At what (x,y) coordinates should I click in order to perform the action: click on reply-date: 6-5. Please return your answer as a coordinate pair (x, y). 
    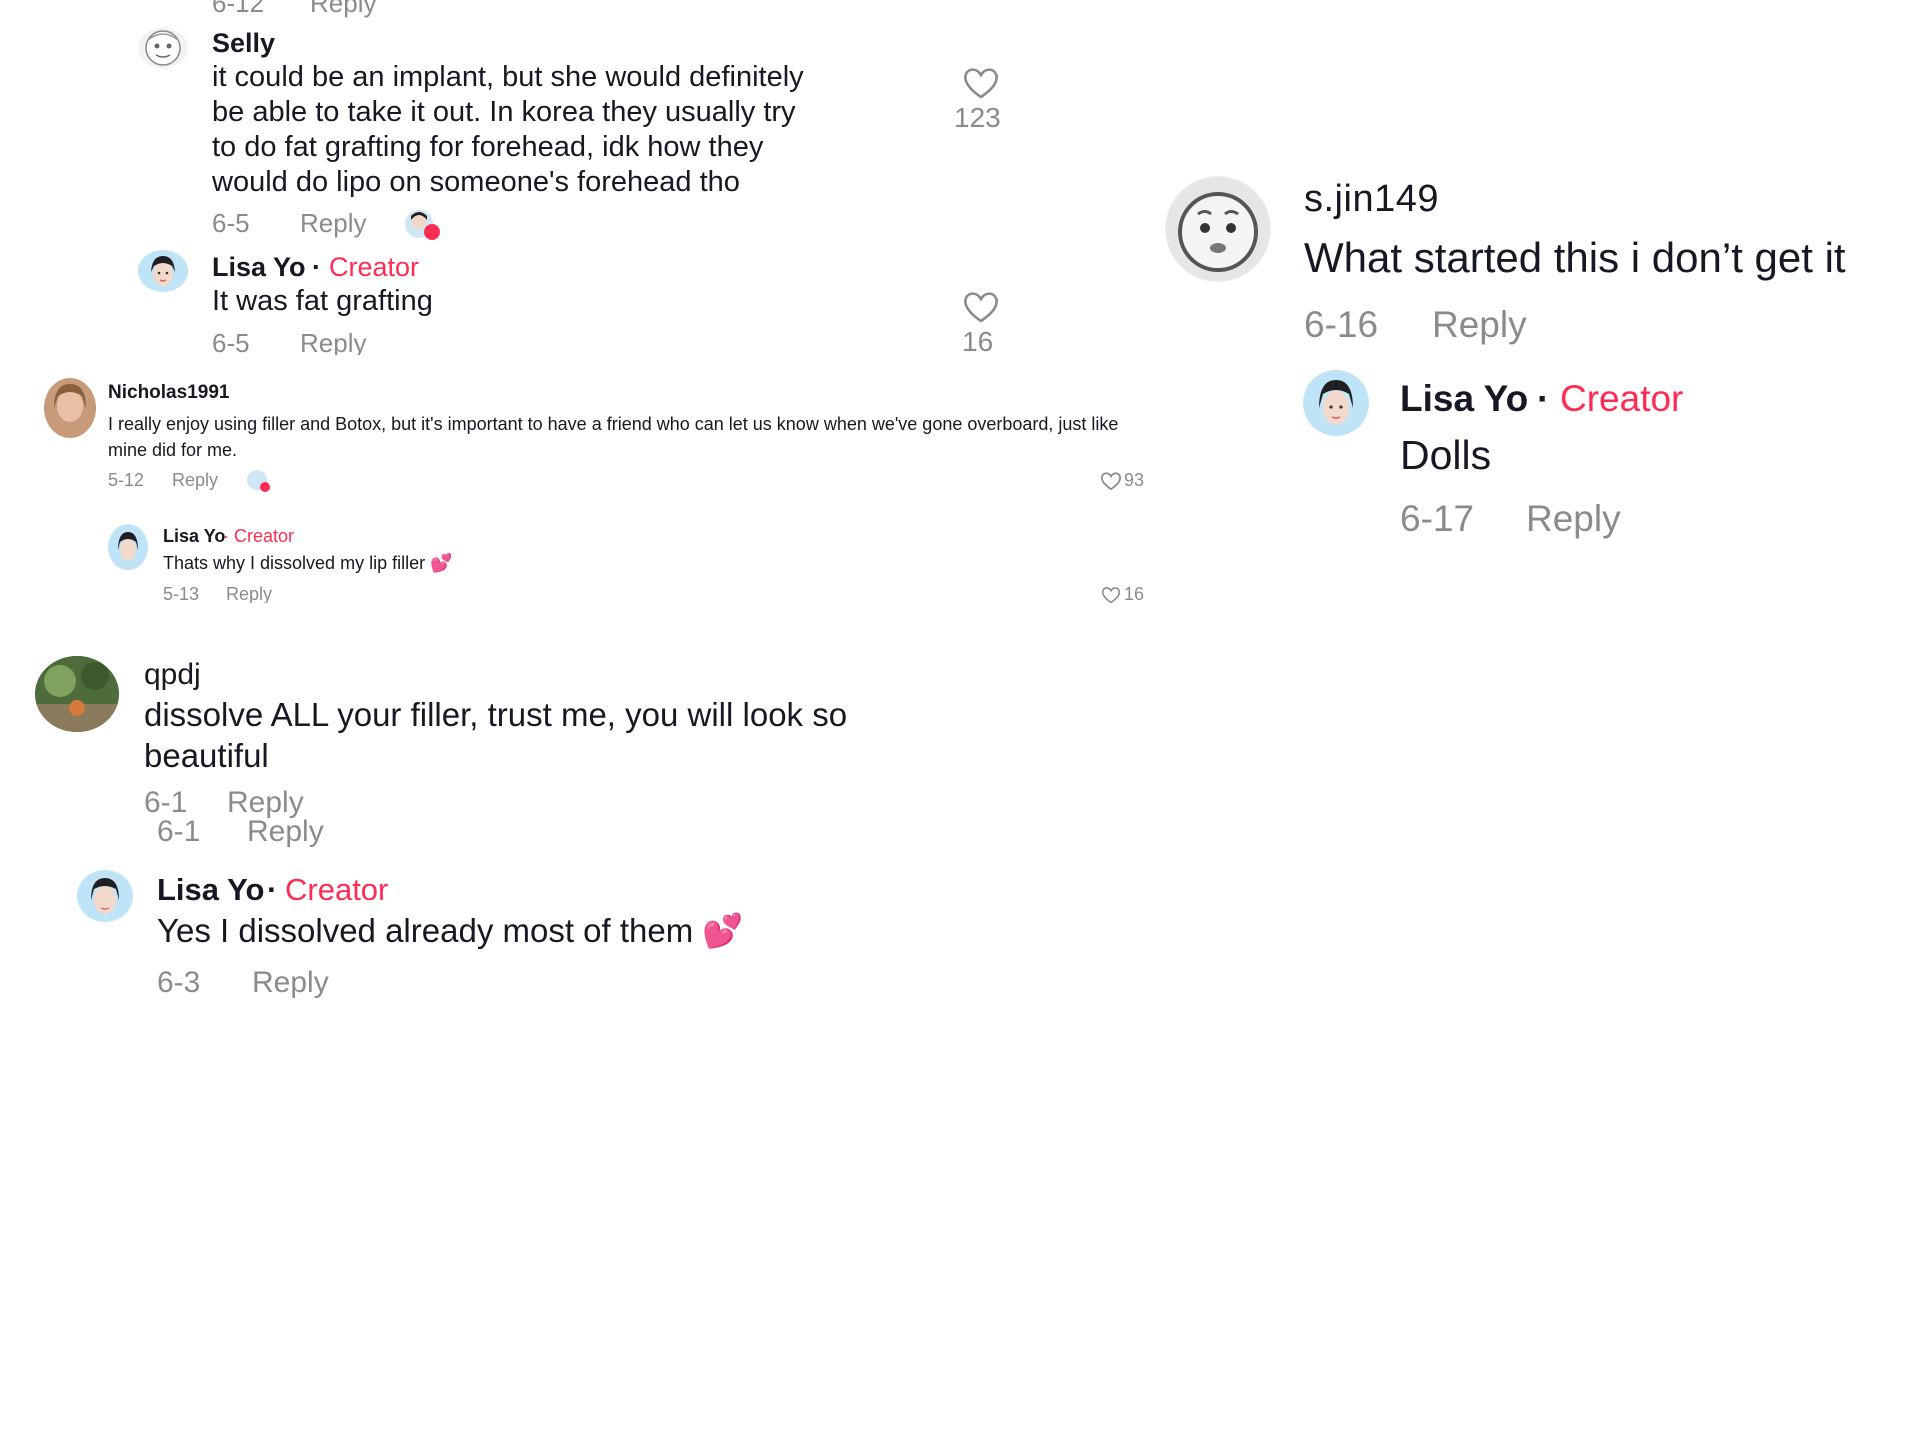
    Looking at the image, I should click on (231, 341).